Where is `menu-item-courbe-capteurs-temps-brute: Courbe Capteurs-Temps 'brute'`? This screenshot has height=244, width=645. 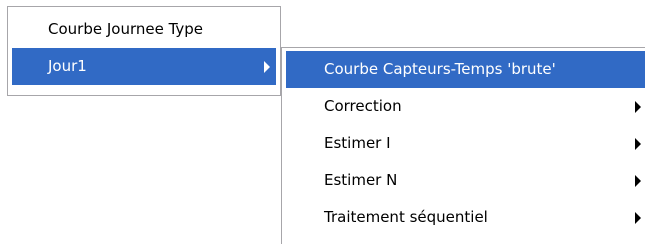
menu-item-courbe-capteurs-temps-brute: Courbe Capteurs-Temps 'brute' is located at coordinates (465, 69).